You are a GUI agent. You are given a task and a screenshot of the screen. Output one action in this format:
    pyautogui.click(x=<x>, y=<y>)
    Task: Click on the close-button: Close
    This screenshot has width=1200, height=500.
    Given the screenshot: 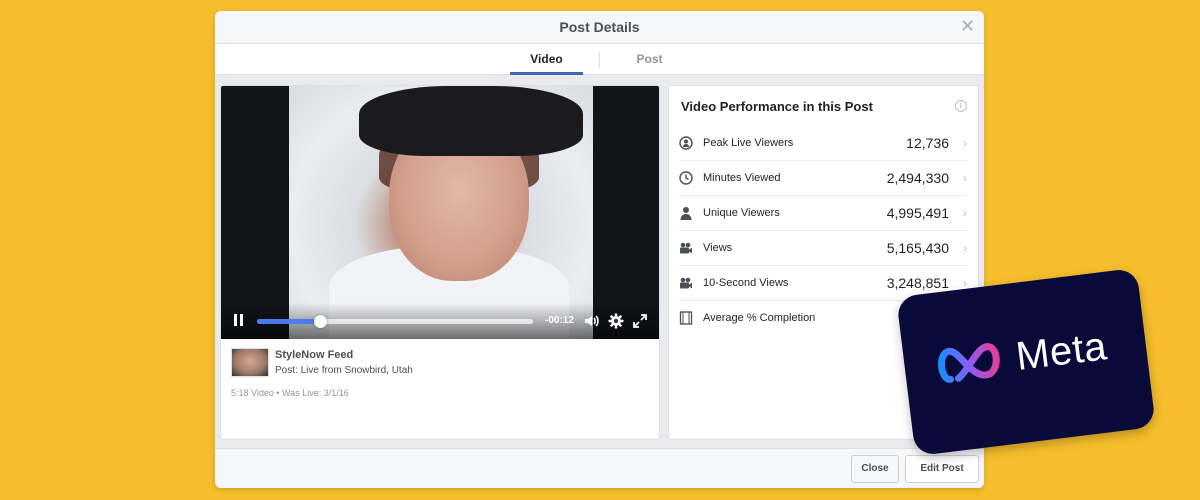 What is the action you would take?
    pyautogui.click(x=875, y=469)
    